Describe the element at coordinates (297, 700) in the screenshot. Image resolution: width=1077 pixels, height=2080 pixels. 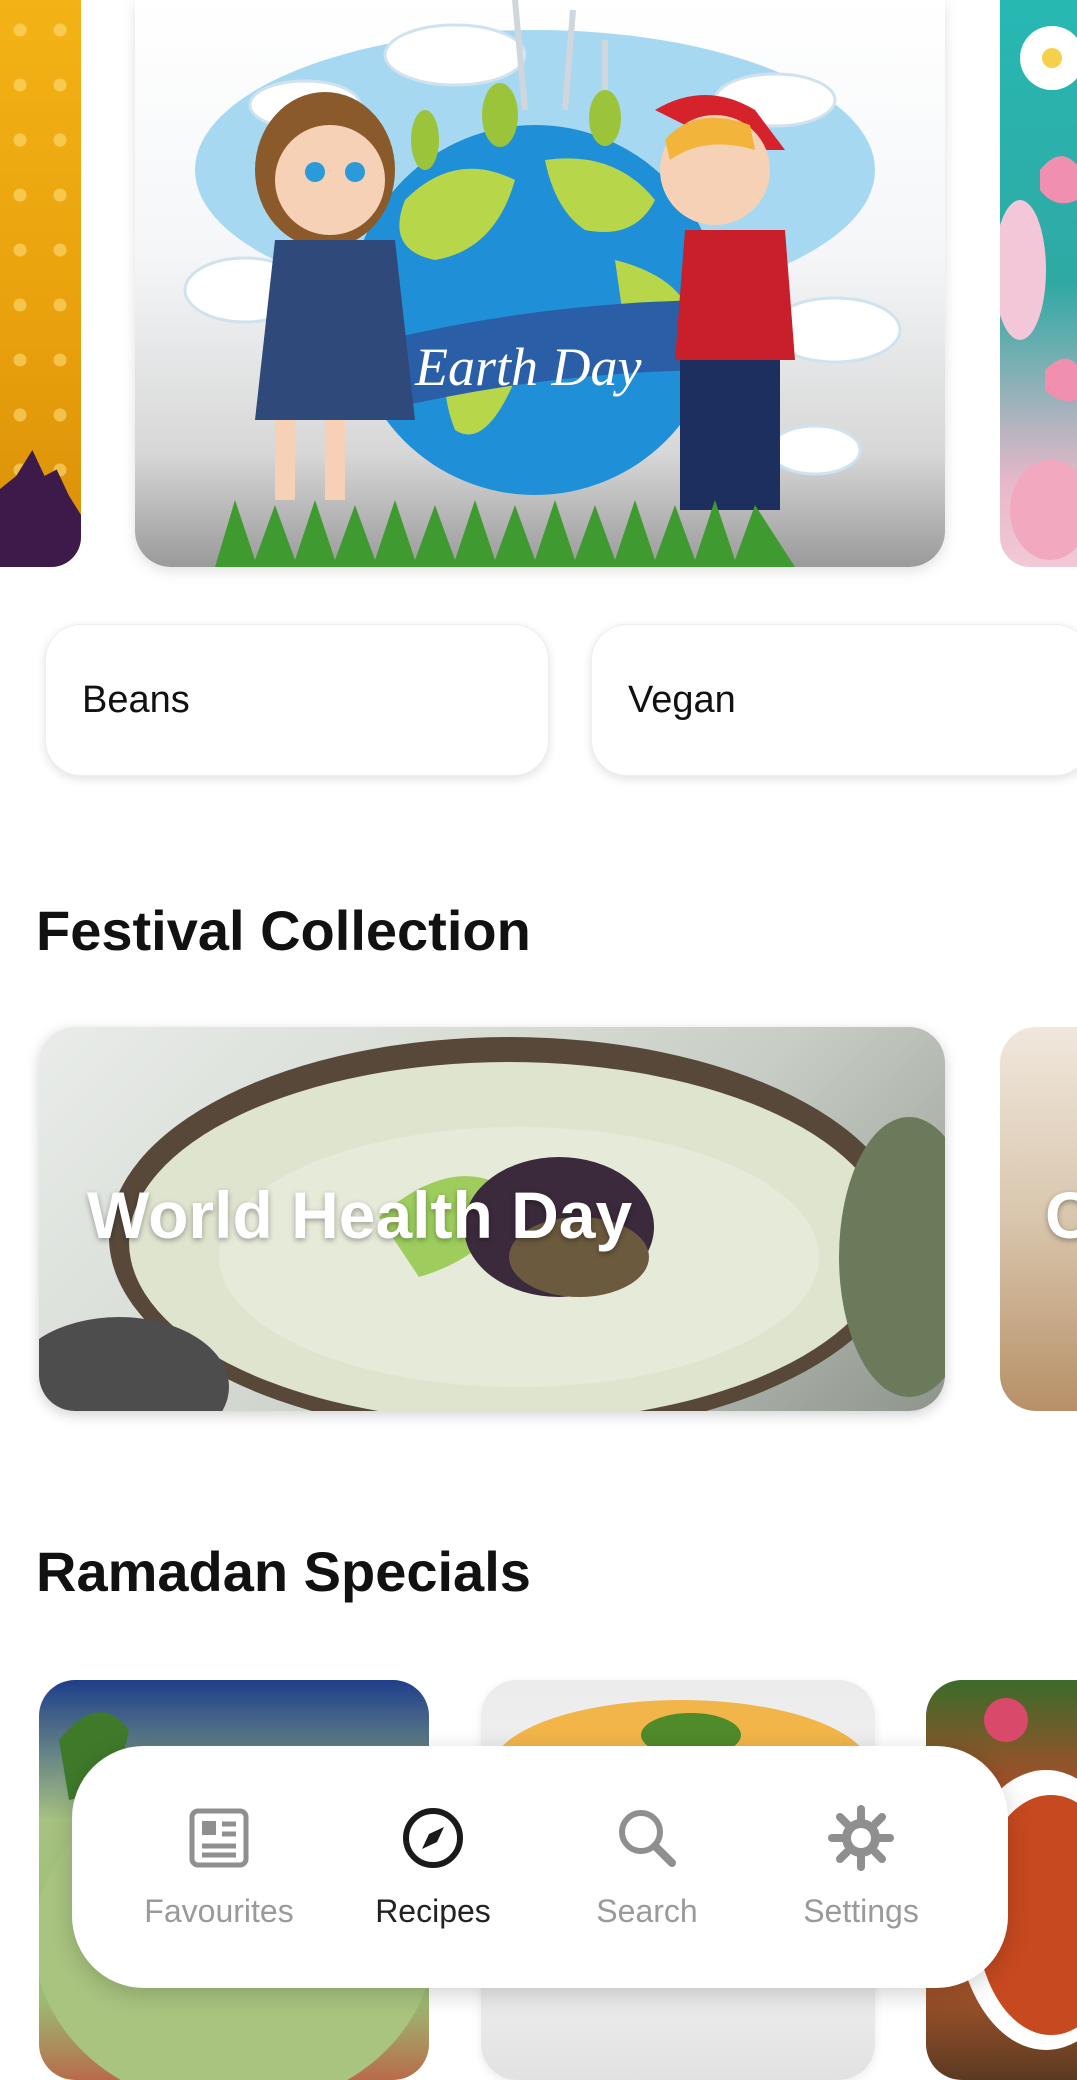
I see `chip-beans: Beans` at that location.